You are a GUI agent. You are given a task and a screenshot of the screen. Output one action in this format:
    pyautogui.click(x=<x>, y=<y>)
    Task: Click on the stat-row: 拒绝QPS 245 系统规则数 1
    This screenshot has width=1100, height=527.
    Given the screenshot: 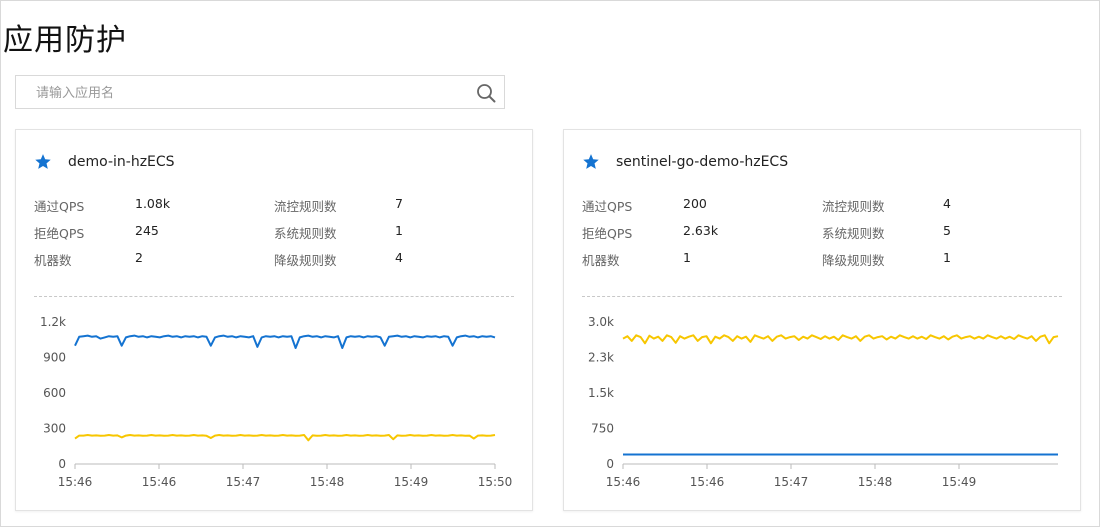 What is the action you would take?
    pyautogui.click(x=274, y=236)
    